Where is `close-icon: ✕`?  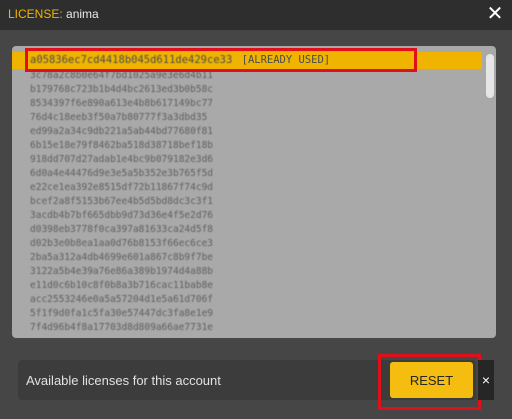
close-icon: ✕ is located at coordinates (495, 14).